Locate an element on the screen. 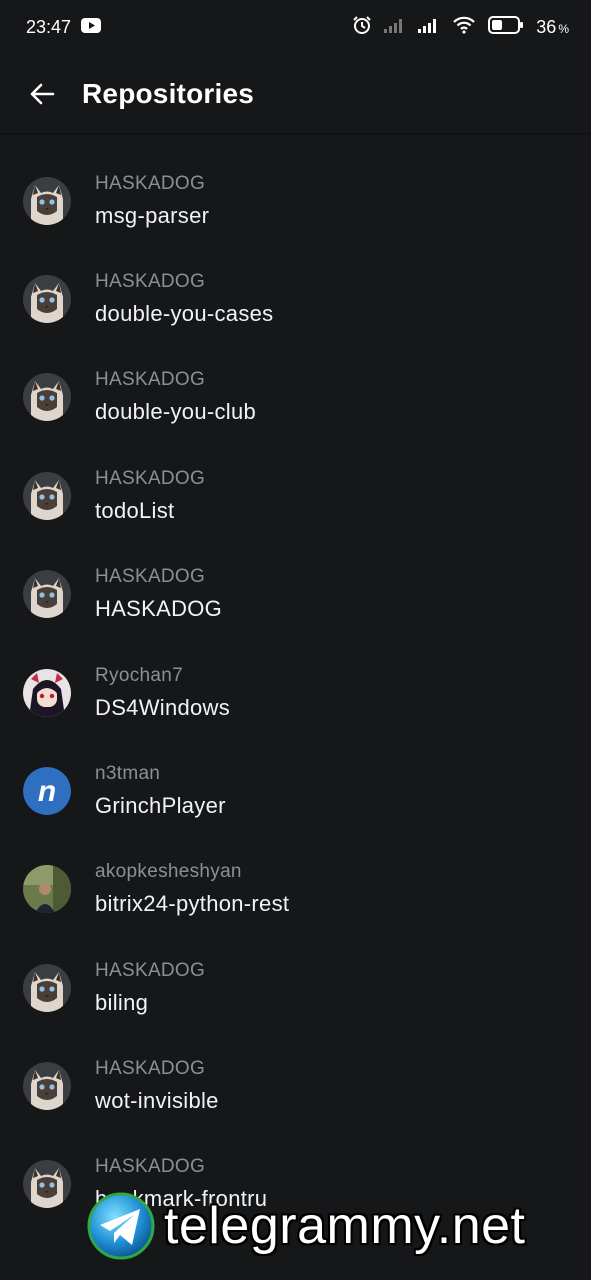 The width and height of the screenshot is (591, 1280). repository-item: HASKADOG HASKADOG is located at coordinates (295, 594).